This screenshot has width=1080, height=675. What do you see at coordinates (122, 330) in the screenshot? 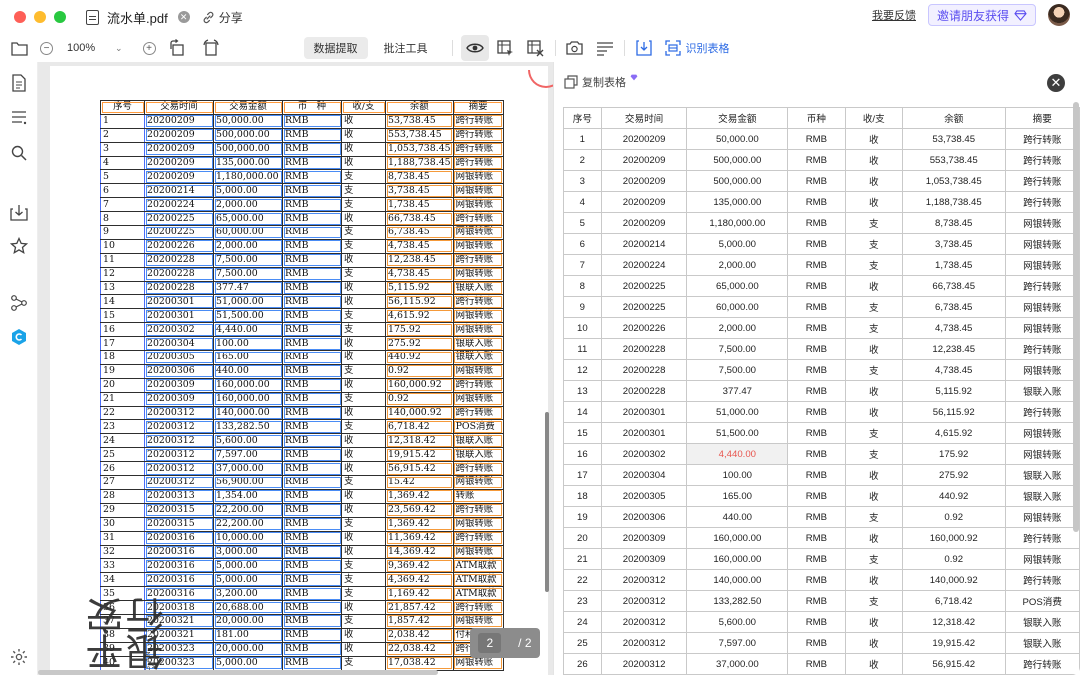
I see `pdf-table-cell: 16` at bounding box center [122, 330].